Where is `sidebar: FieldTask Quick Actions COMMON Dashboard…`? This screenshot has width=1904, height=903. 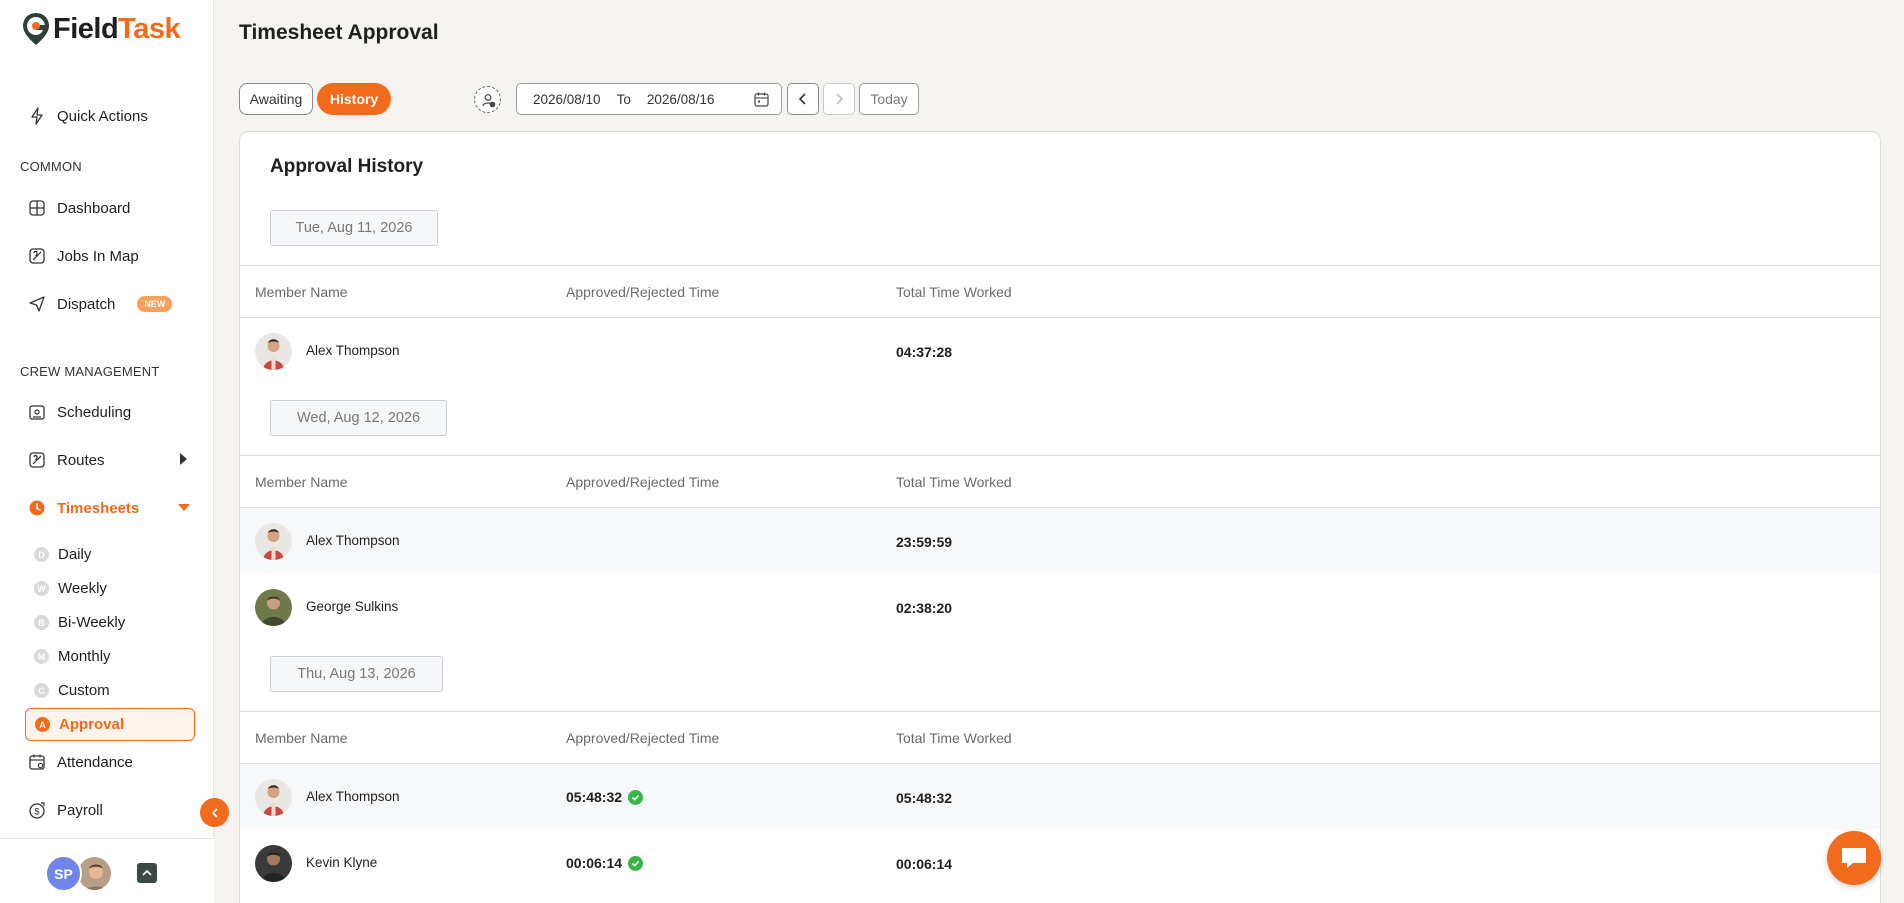 sidebar: FieldTask Quick Actions COMMON Dashboard… is located at coordinates (114, 451).